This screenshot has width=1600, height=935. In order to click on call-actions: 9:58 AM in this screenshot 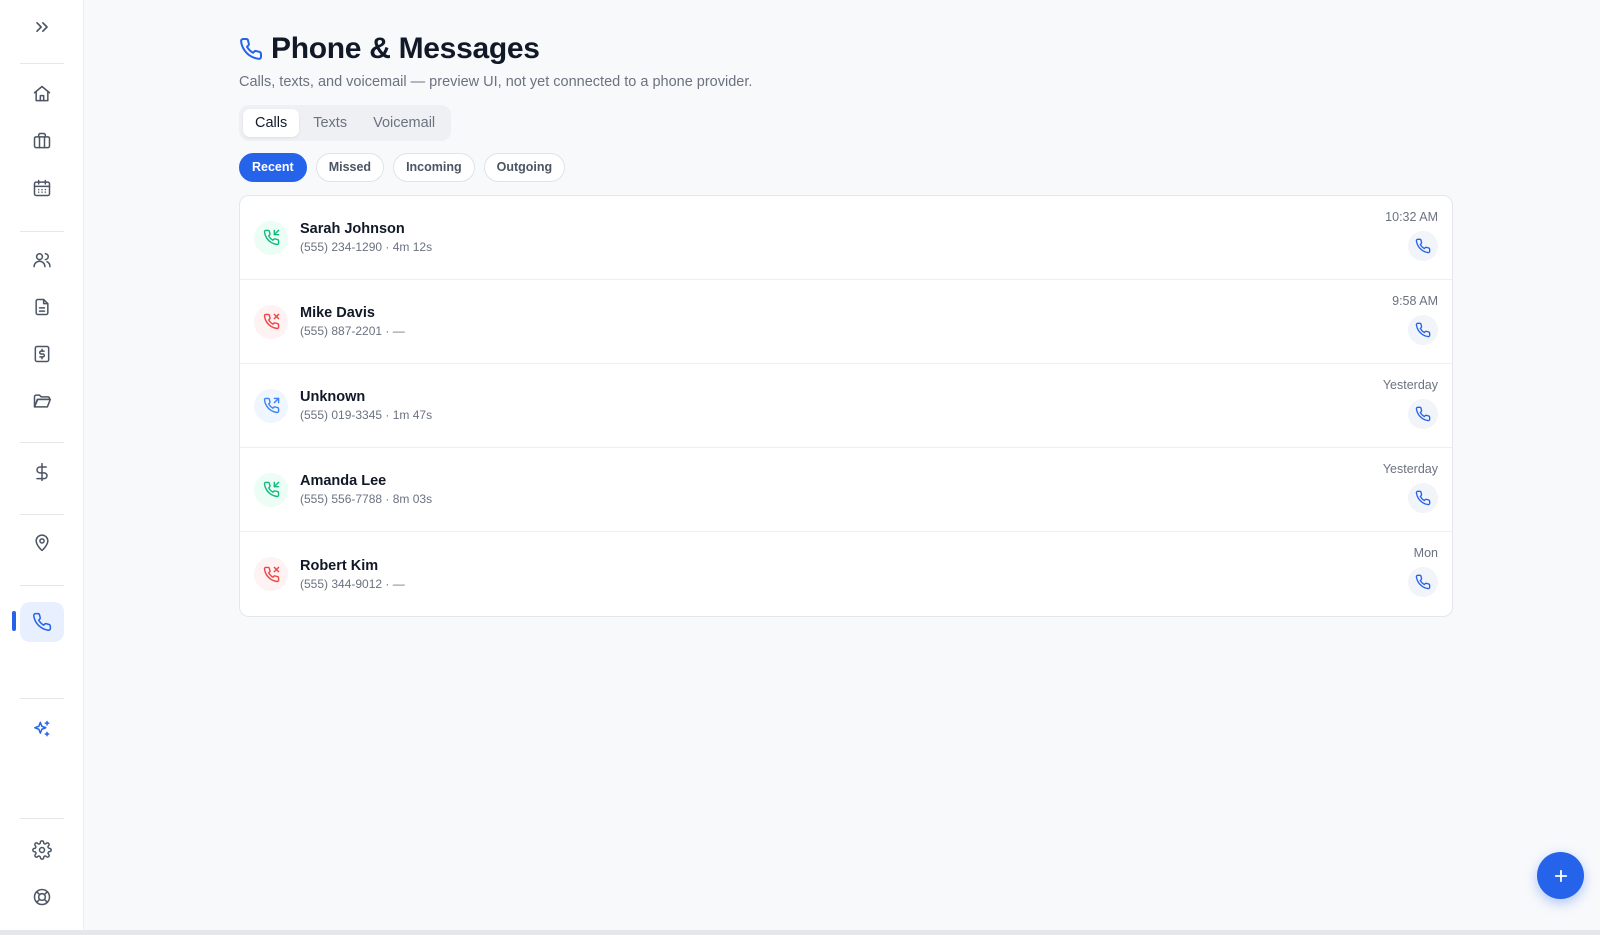, I will do `click(1415, 319)`.